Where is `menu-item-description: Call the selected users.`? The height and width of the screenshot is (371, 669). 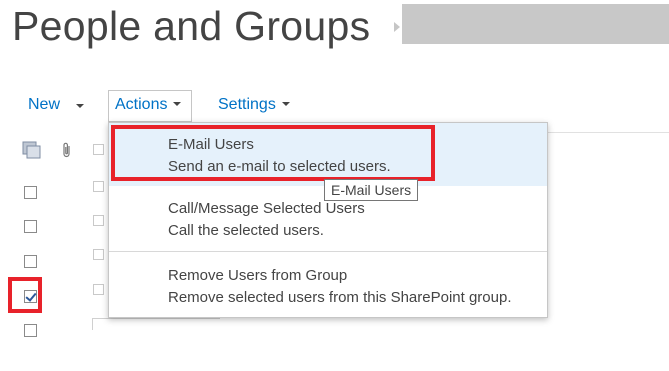
menu-item-description: Call the selected users. is located at coordinates (246, 230).